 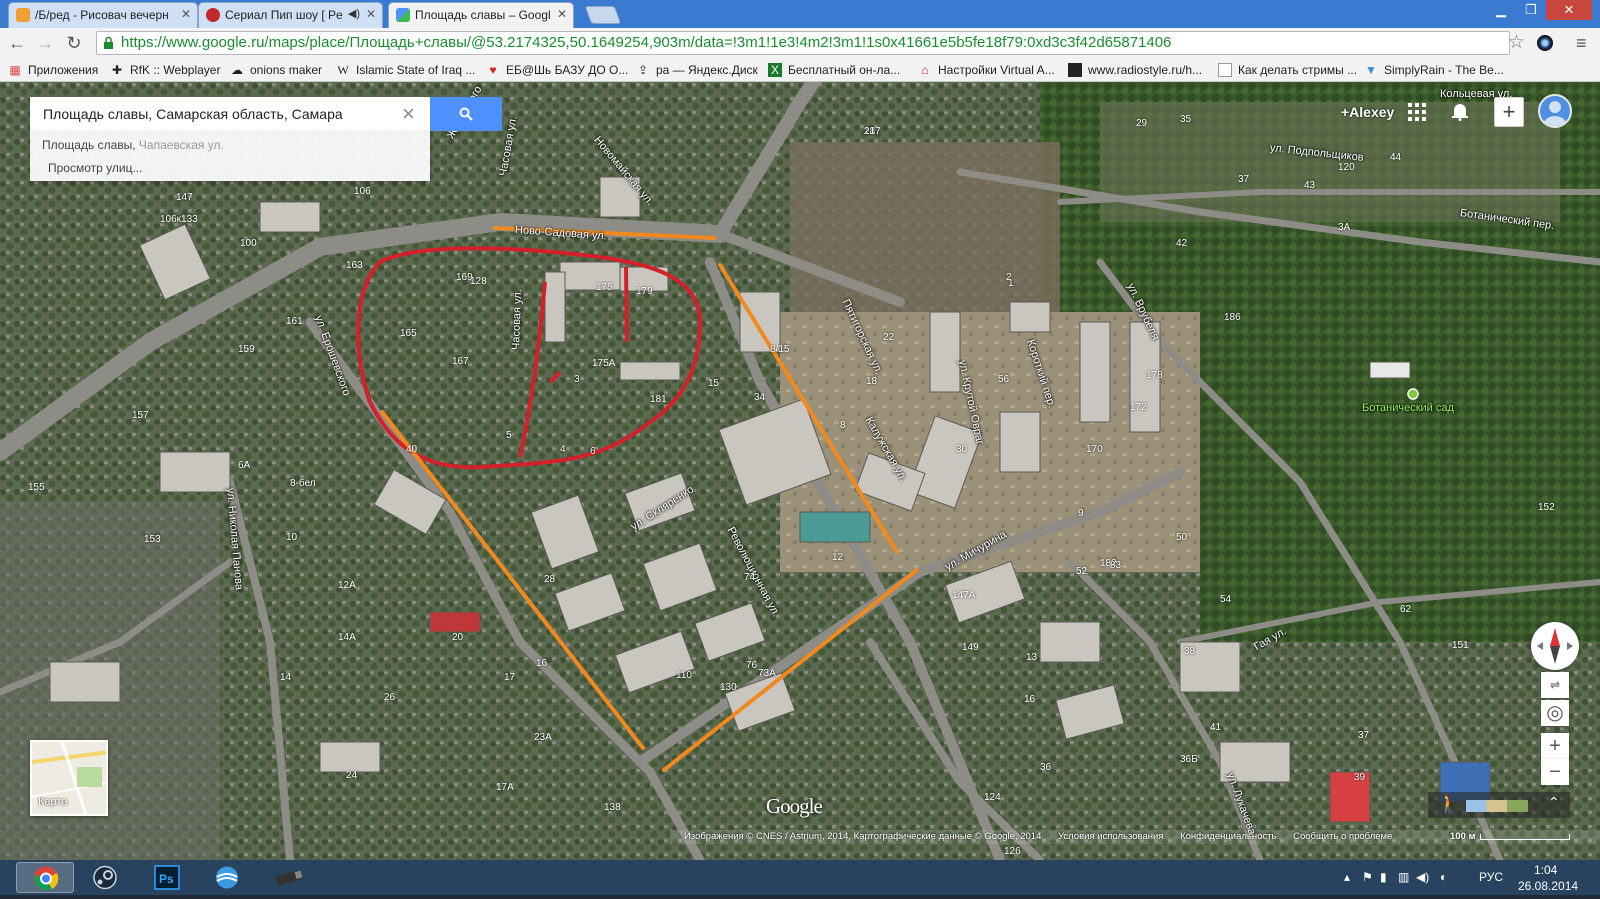 What do you see at coordinates (227, 877) in the screenshot?
I see `taskbar-vpn` at bounding box center [227, 877].